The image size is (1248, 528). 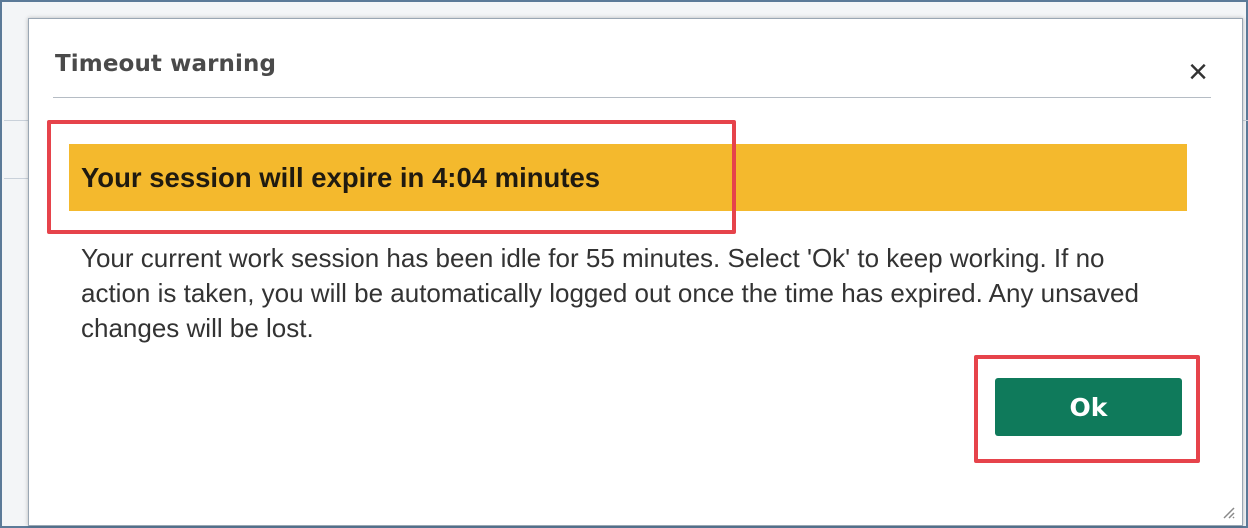 I want to click on header-divider, so click(x=632, y=97).